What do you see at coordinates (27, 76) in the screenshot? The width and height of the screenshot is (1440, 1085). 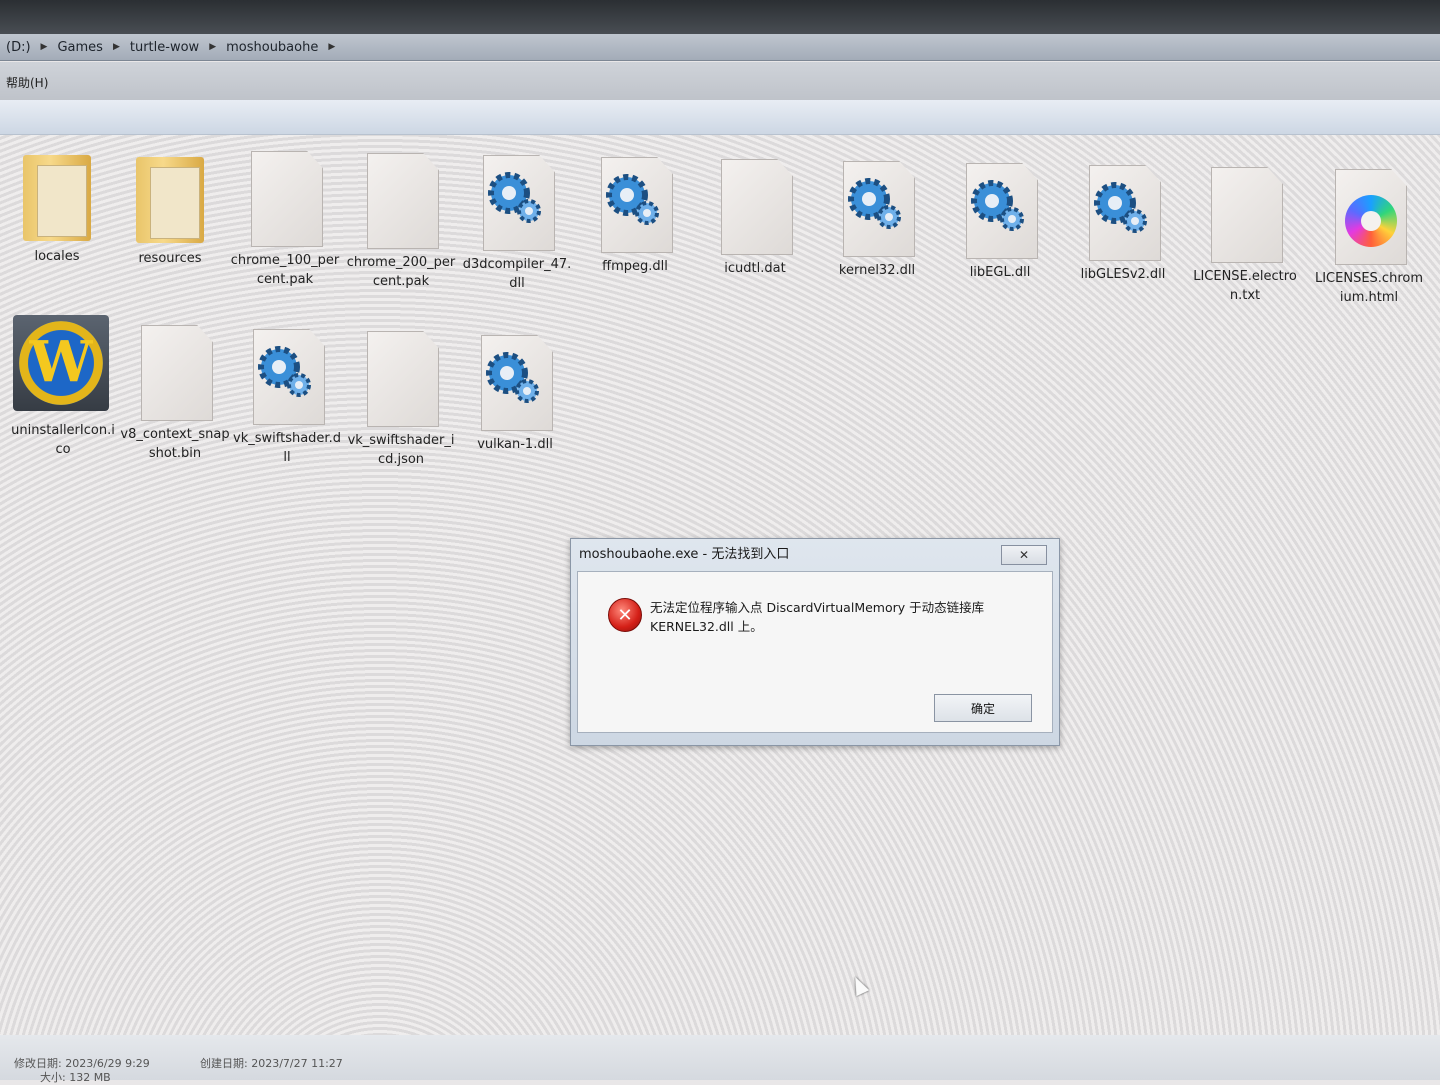 I see `menu-help: 帮助(H)` at bounding box center [27, 76].